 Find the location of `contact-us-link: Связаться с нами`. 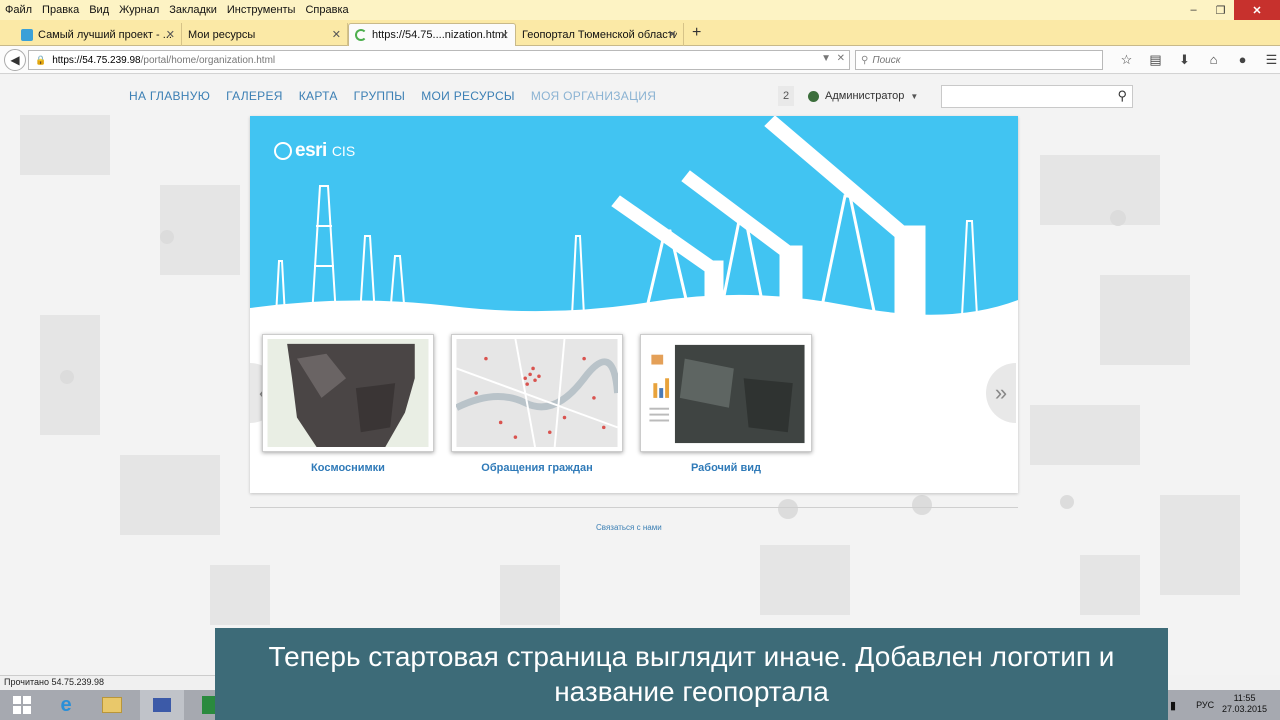

contact-us-link: Связаться с нами is located at coordinates (629, 527).